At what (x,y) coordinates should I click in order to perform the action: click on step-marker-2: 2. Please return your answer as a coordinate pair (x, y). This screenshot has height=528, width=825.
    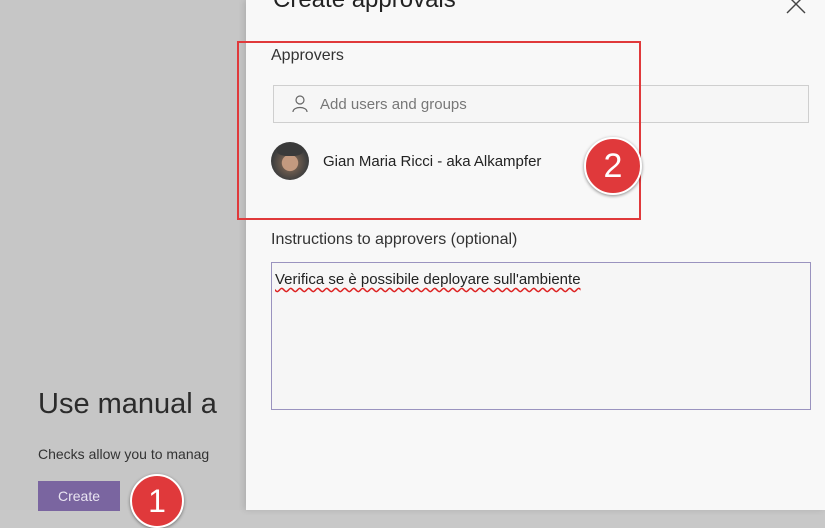
    Looking at the image, I should click on (613, 166).